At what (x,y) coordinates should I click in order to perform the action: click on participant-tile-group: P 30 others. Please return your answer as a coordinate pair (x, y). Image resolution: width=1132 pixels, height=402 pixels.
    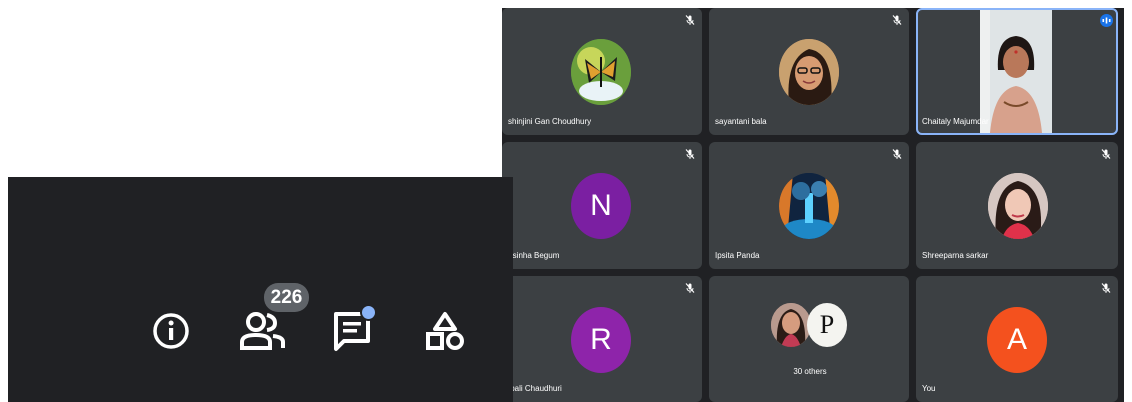
    Looking at the image, I should click on (809, 339).